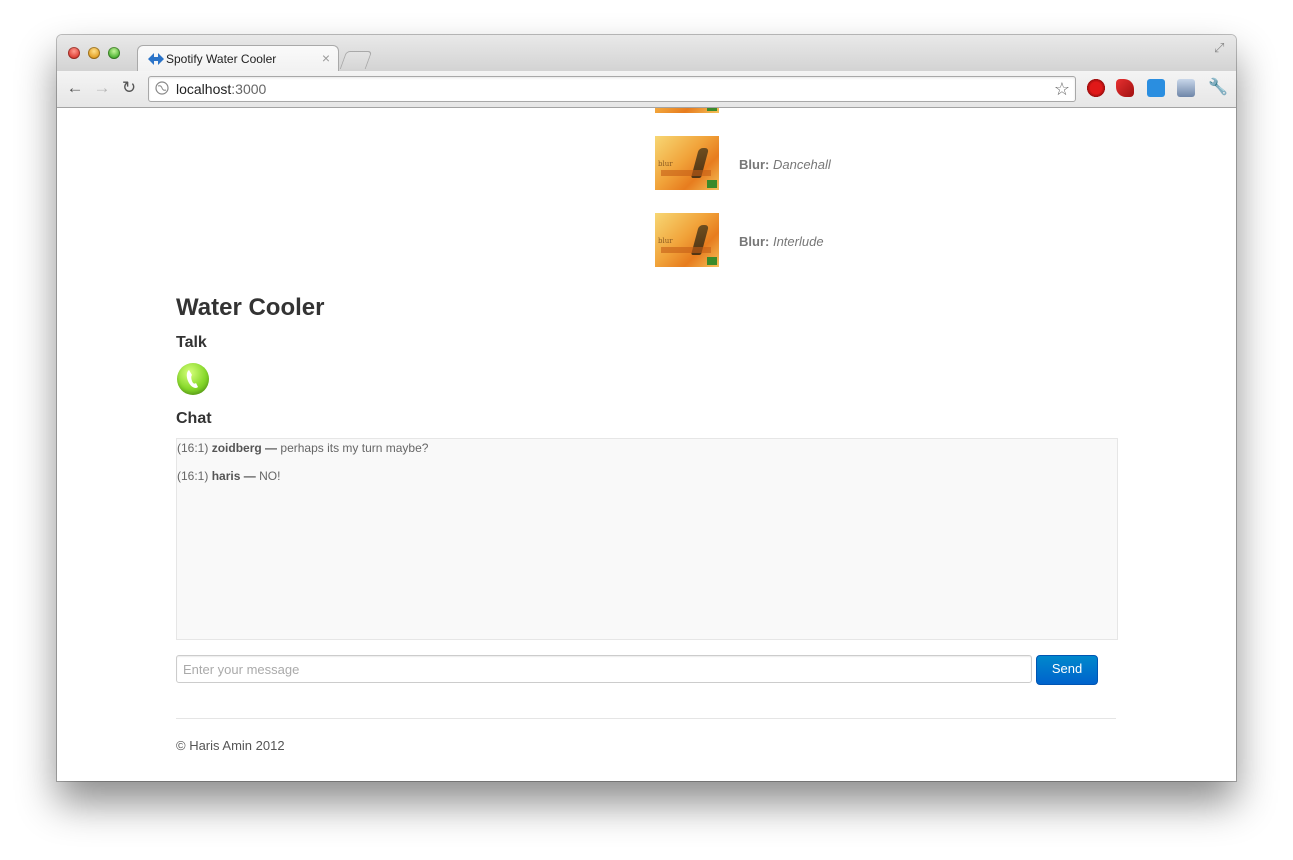 The width and height of the screenshot is (1293, 860). What do you see at coordinates (94, 53) in the screenshot?
I see `minimize-window-button` at bounding box center [94, 53].